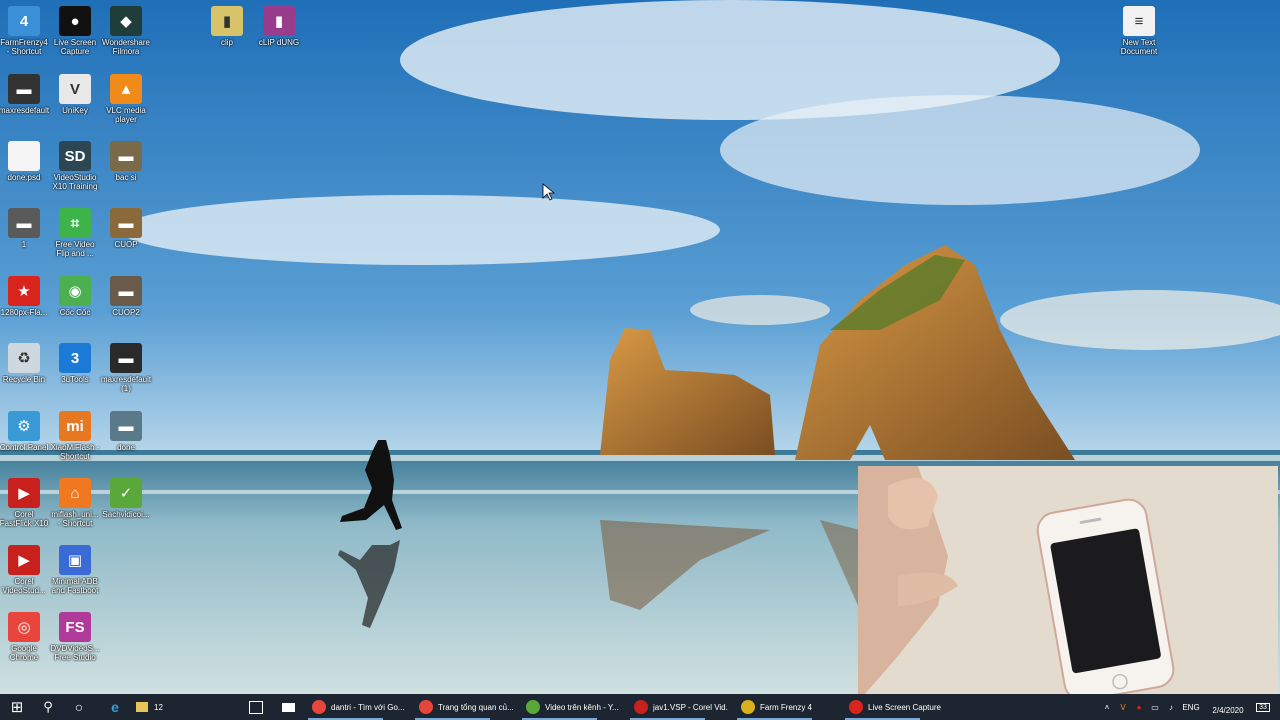 This screenshot has height=720, width=1280. Describe the element at coordinates (256, 707) in the screenshot. I see `store-icon` at that location.